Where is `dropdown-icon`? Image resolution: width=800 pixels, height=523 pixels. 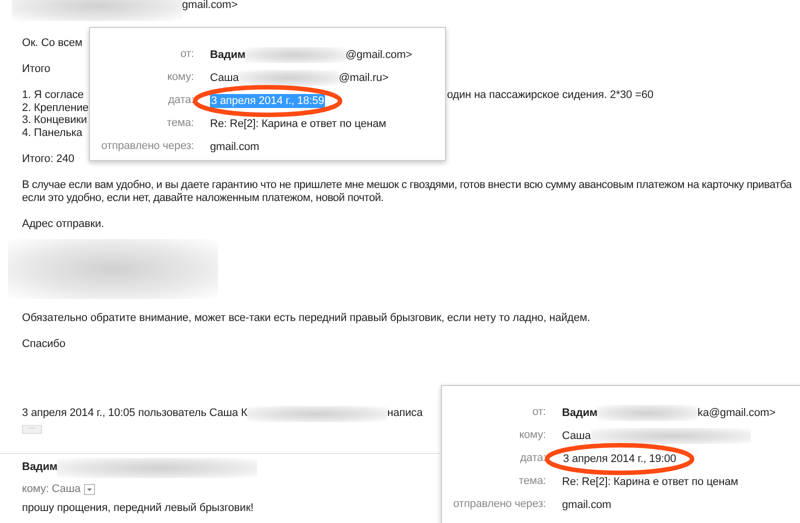
dropdown-icon is located at coordinates (90, 489).